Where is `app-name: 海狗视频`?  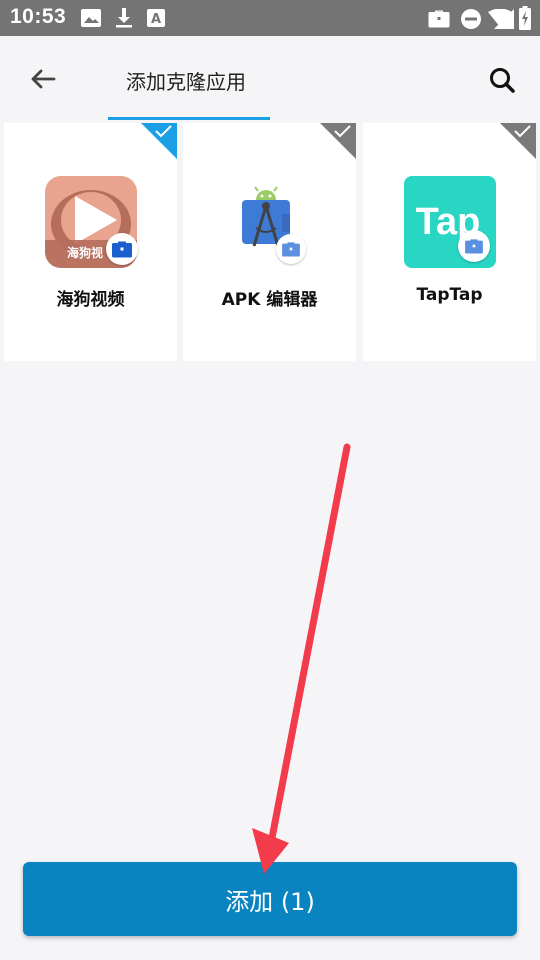 app-name: 海狗视频 is located at coordinates (90, 300).